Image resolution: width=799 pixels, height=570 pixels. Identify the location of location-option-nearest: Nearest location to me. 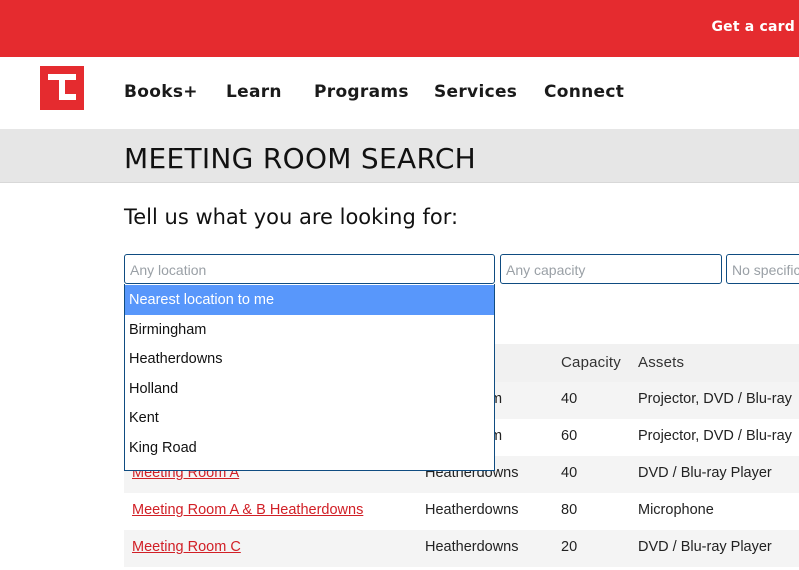
(309, 300).